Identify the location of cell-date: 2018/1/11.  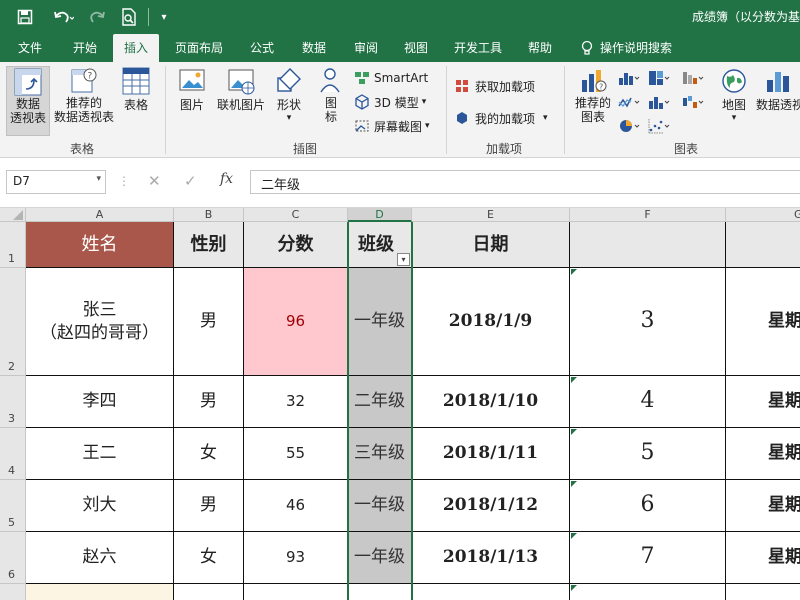
(491, 454).